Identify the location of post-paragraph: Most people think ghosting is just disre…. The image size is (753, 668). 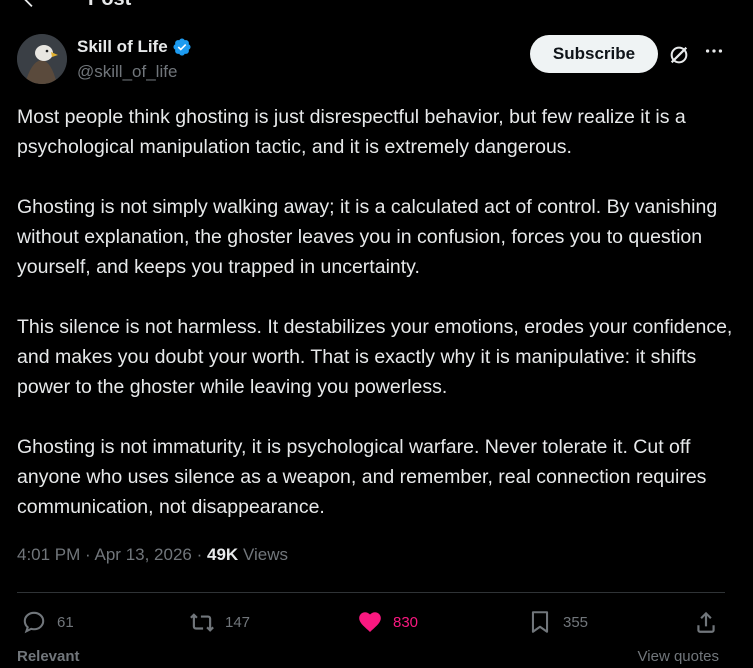
(351, 132).